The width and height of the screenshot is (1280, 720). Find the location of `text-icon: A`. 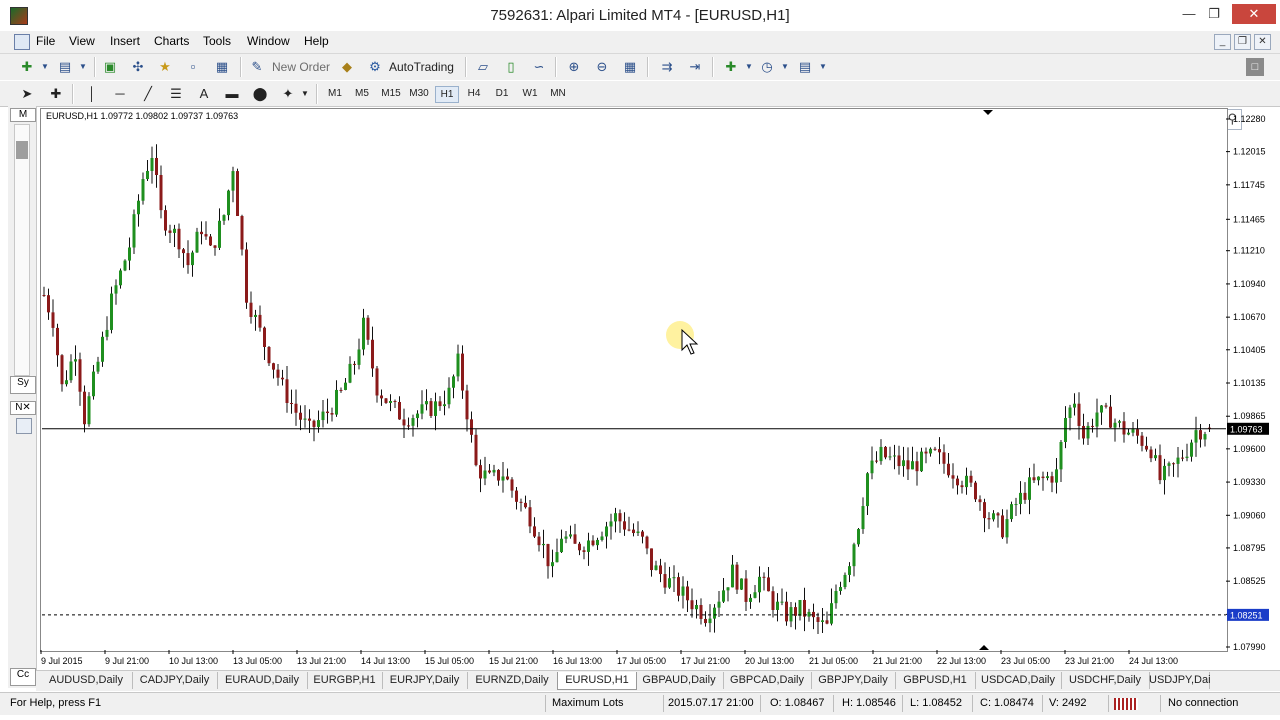

text-icon: A is located at coordinates (204, 94).